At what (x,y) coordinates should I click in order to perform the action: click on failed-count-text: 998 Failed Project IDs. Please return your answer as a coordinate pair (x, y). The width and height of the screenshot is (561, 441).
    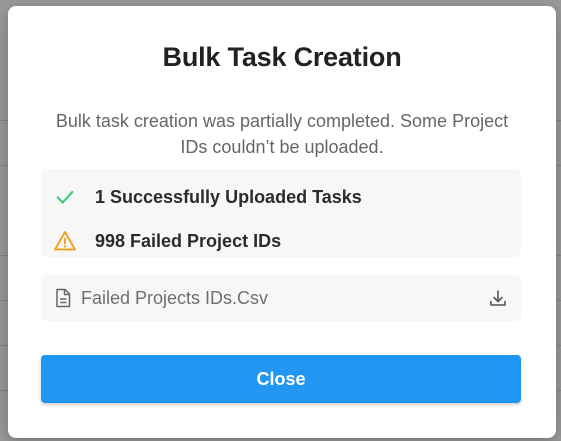
    Looking at the image, I should click on (188, 240).